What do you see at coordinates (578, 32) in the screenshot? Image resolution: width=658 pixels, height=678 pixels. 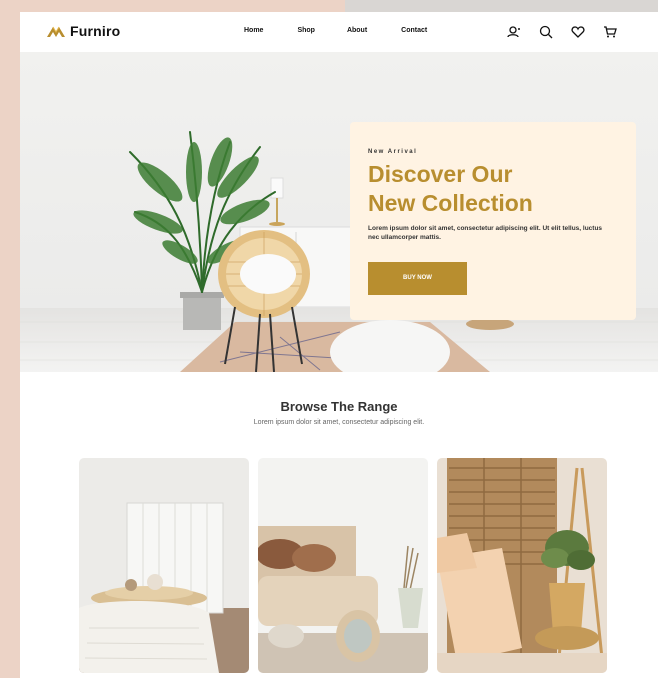 I see `heart-icon` at bounding box center [578, 32].